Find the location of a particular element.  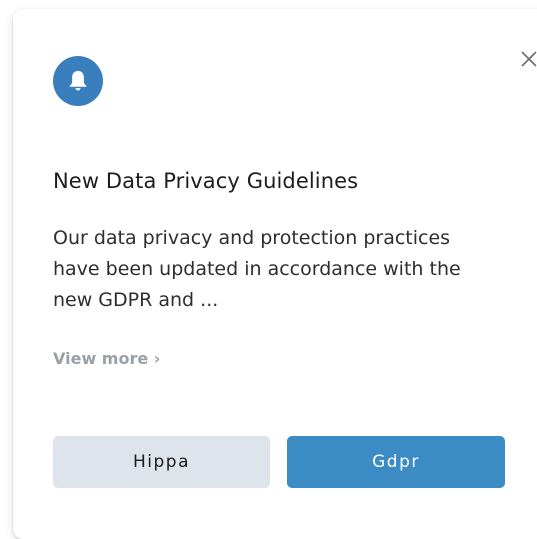

notification-title: New Data Privacy Guidelines is located at coordinates (206, 181).